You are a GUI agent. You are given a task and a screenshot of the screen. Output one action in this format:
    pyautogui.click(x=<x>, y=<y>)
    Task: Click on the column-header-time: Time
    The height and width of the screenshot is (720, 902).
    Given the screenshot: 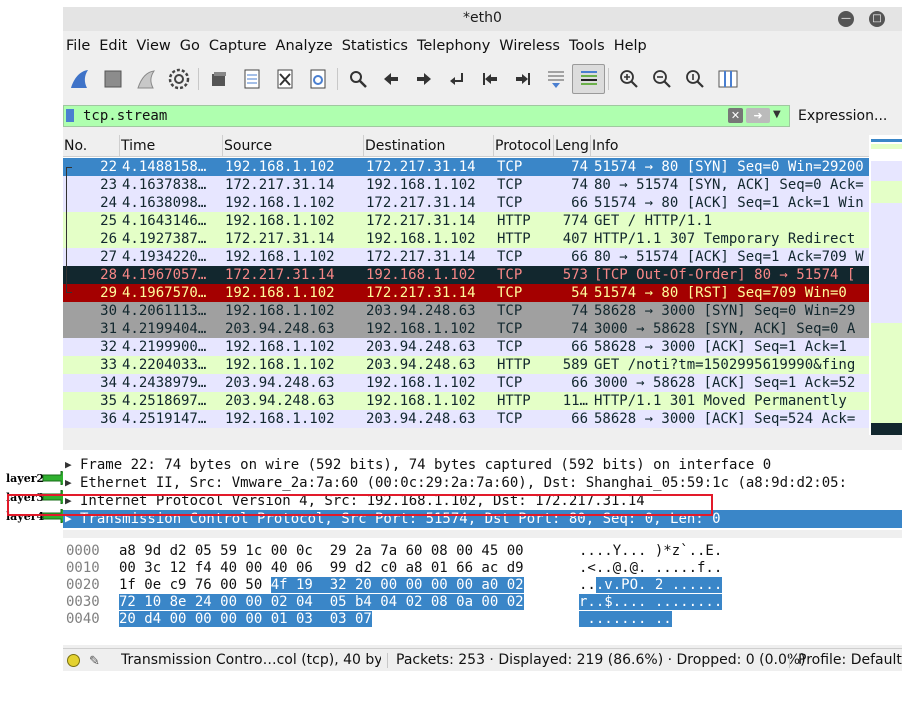 What is the action you would take?
    pyautogui.click(x=171, y=146)
    